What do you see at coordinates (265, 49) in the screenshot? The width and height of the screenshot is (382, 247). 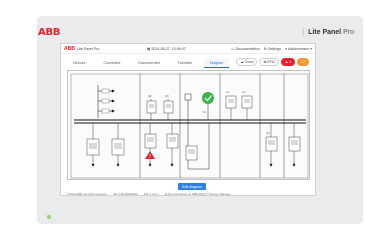 I see `gear-icon: ⚙` at bounding box center [265, 49].